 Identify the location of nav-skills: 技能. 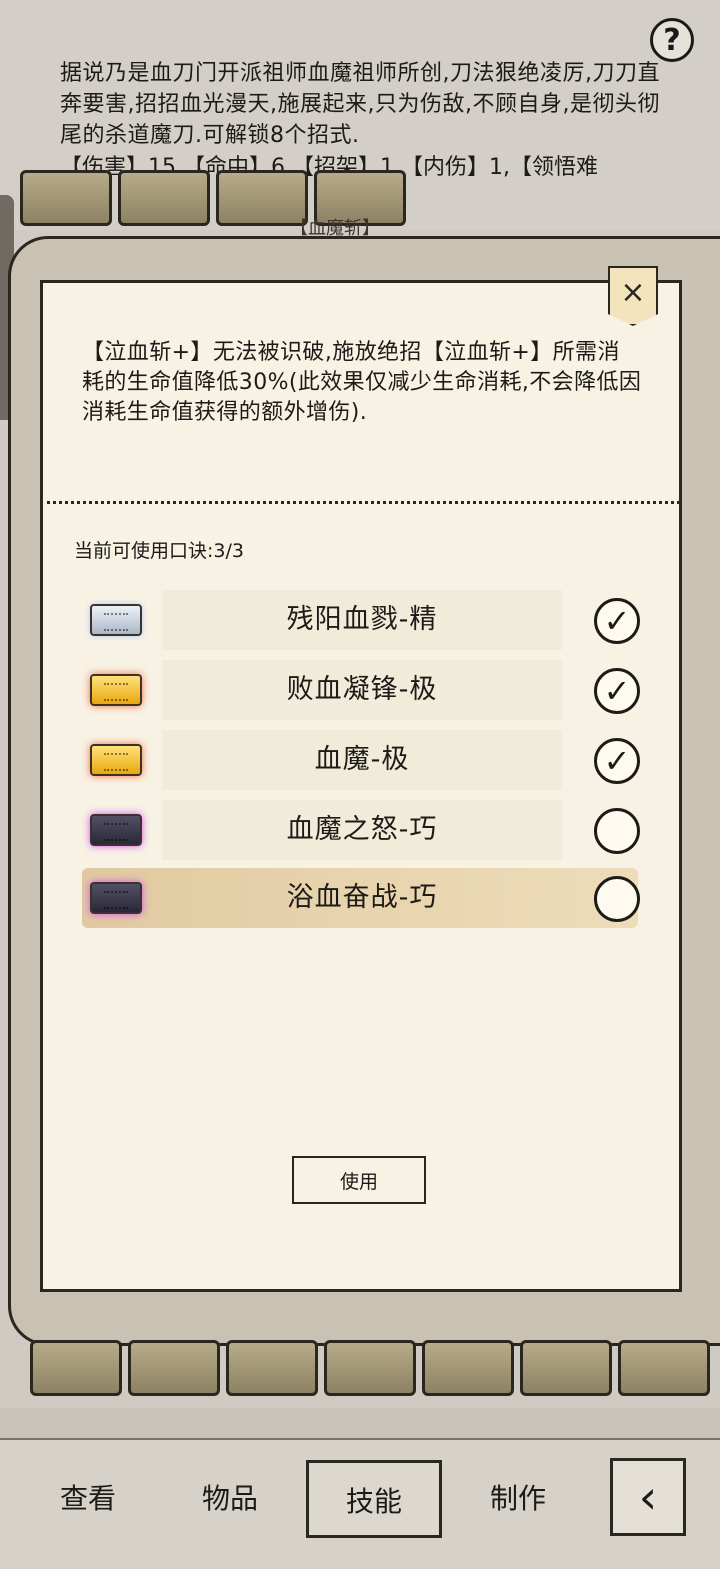
(374, 1499).